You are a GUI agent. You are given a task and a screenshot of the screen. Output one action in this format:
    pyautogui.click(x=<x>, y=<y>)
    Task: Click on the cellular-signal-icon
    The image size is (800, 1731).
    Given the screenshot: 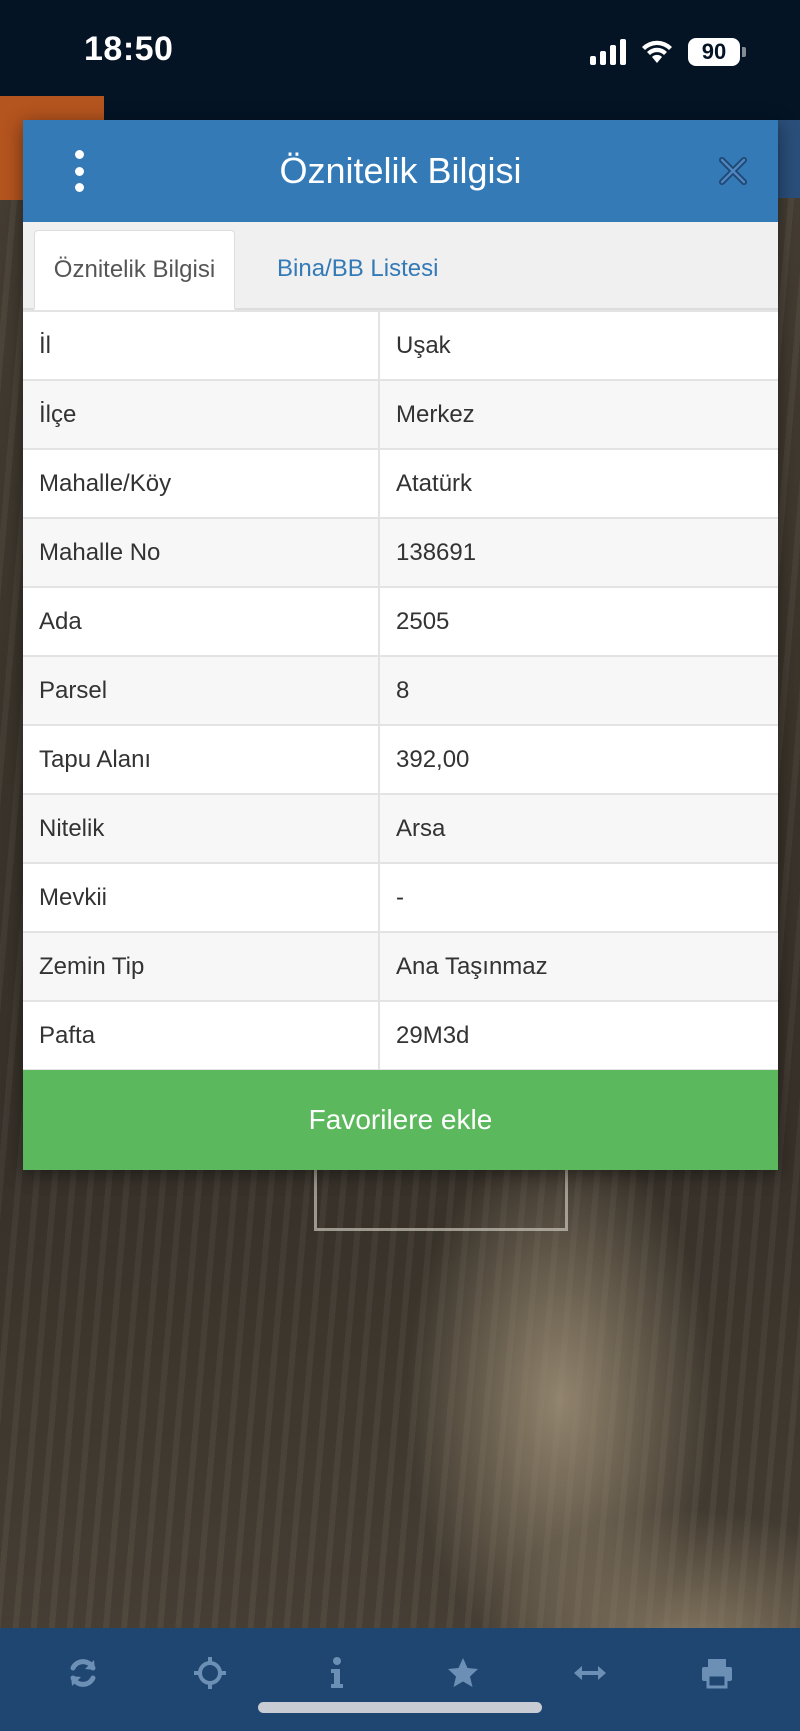 What is the action you would take?
    pyautogui.click(x=608, y=52)
    